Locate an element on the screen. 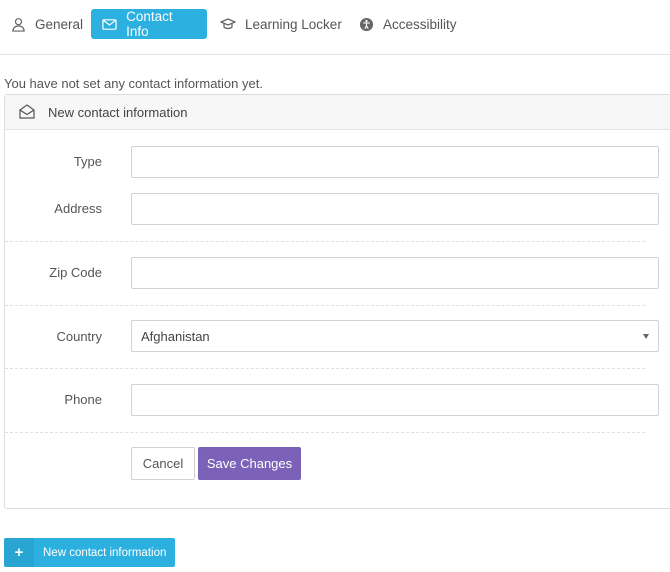 The image size is (670, 572). tab-general-label: General is located at coordinates (59, 24).